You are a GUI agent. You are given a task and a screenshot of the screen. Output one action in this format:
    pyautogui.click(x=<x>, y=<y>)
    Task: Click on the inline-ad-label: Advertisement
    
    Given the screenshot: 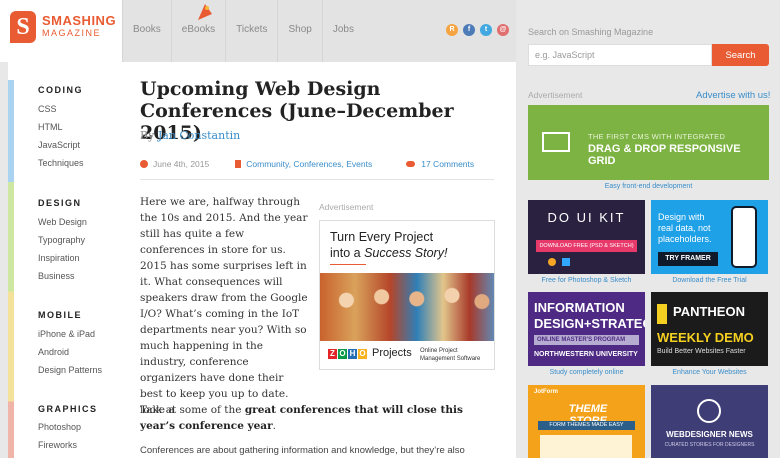 What is the action you would take?
    pyautogui.click(x=346, y=207)
    